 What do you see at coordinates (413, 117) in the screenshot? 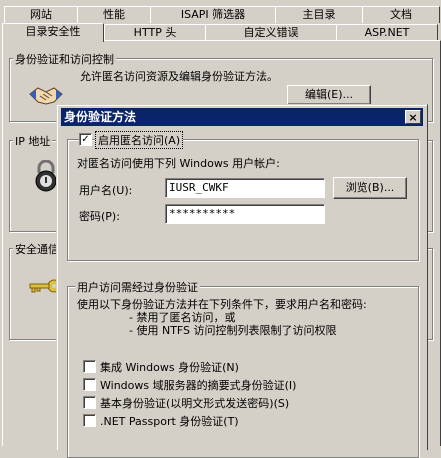
I see `close-button: ×` at bounding box center [413, 117].